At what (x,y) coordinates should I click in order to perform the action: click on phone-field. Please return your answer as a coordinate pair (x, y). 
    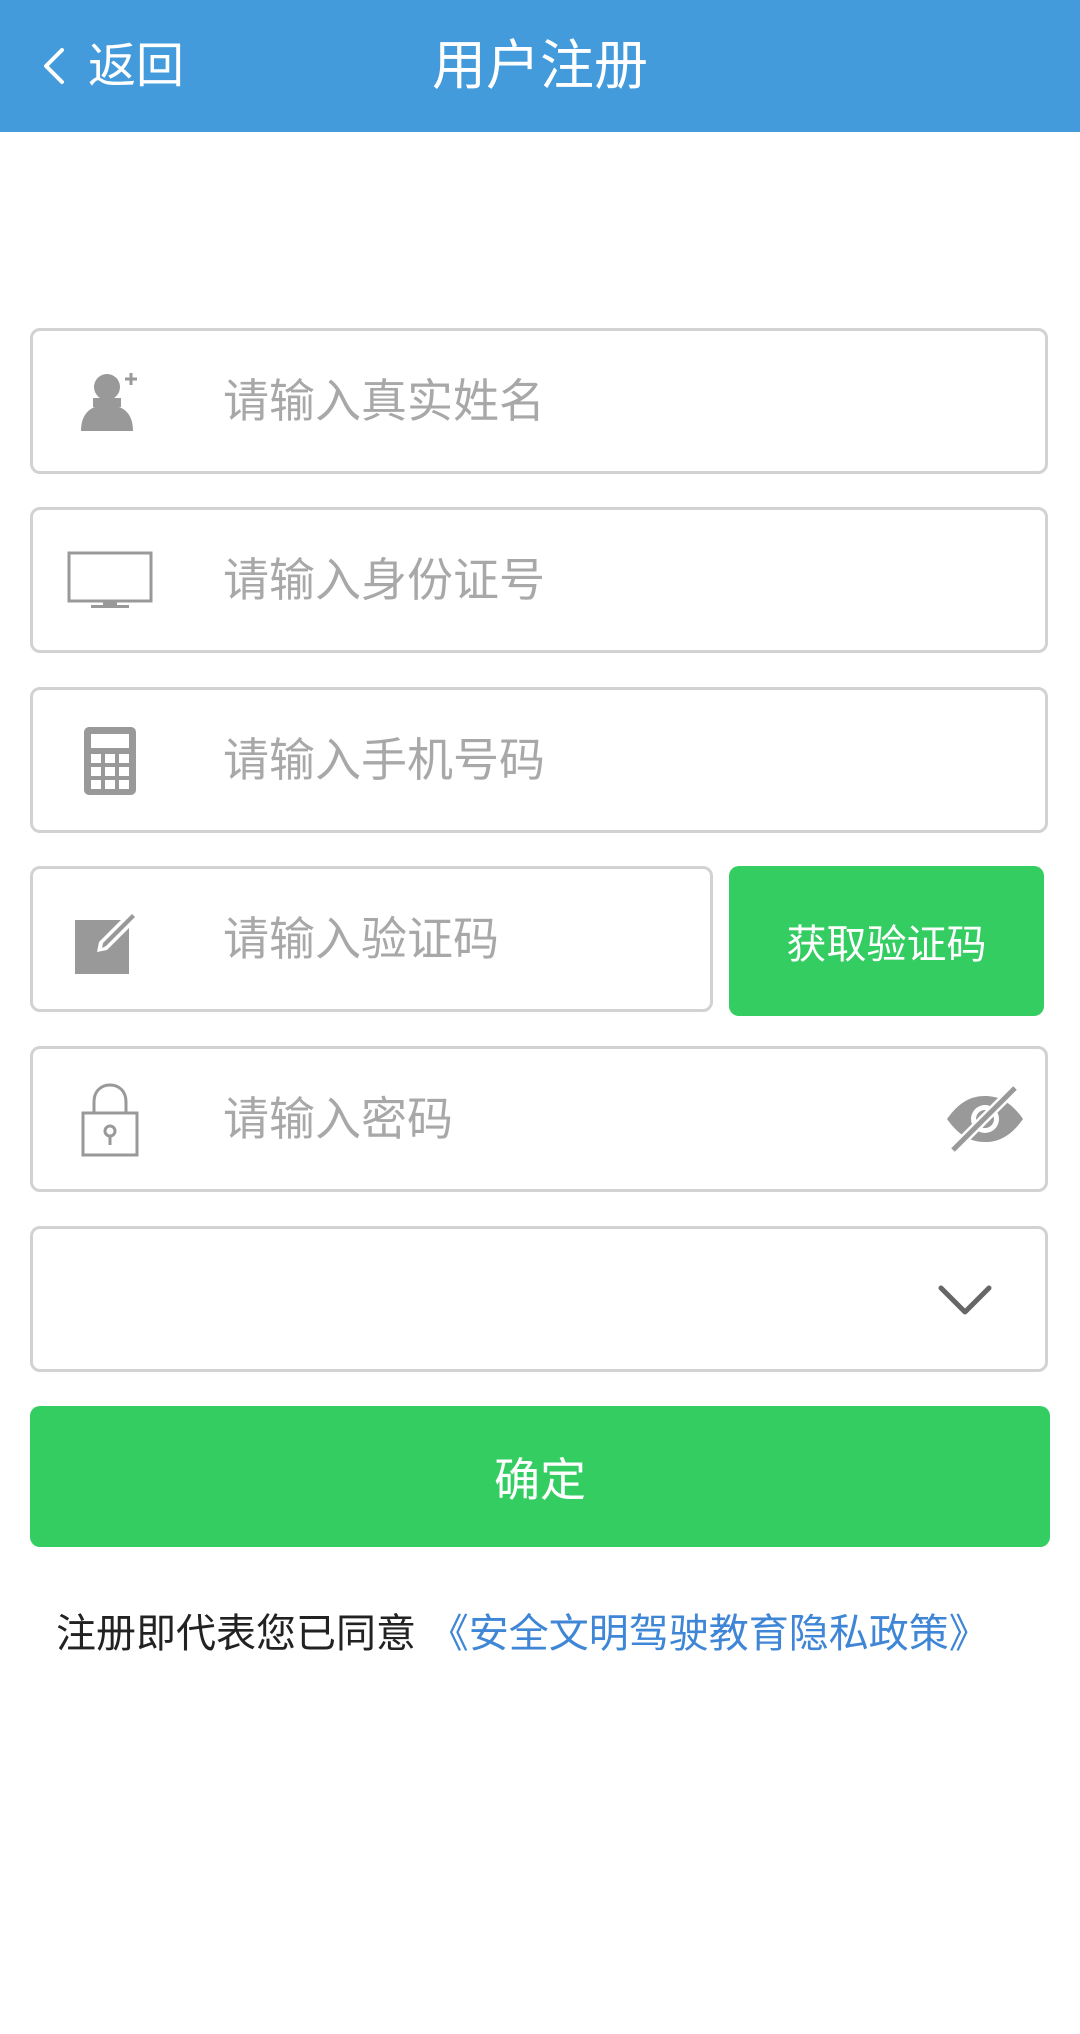
    Looking at the image, I should click on (539, 760).